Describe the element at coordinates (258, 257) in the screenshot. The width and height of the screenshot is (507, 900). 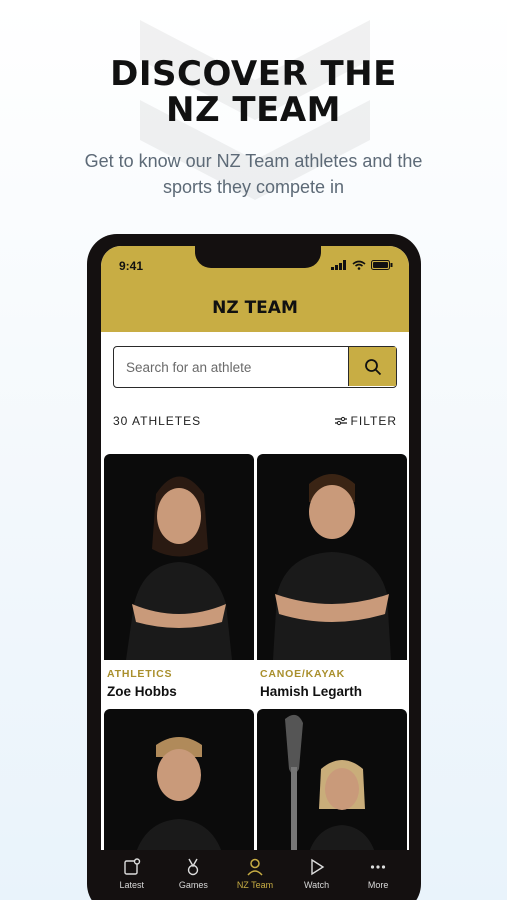
I see `phone-notch` at that location.